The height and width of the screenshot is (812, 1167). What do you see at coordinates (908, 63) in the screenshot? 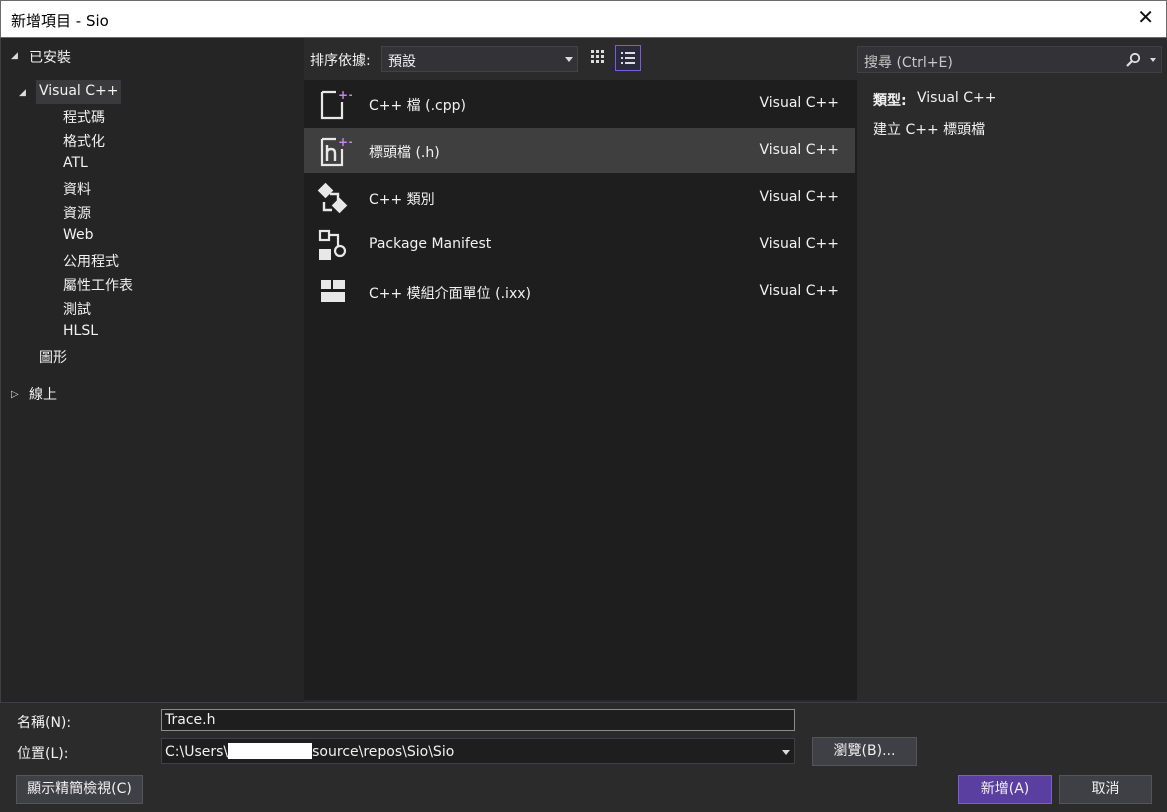
I see `search-placeholder: 搜尋 (Ctrl+E)` at bounding box center [908, 63].